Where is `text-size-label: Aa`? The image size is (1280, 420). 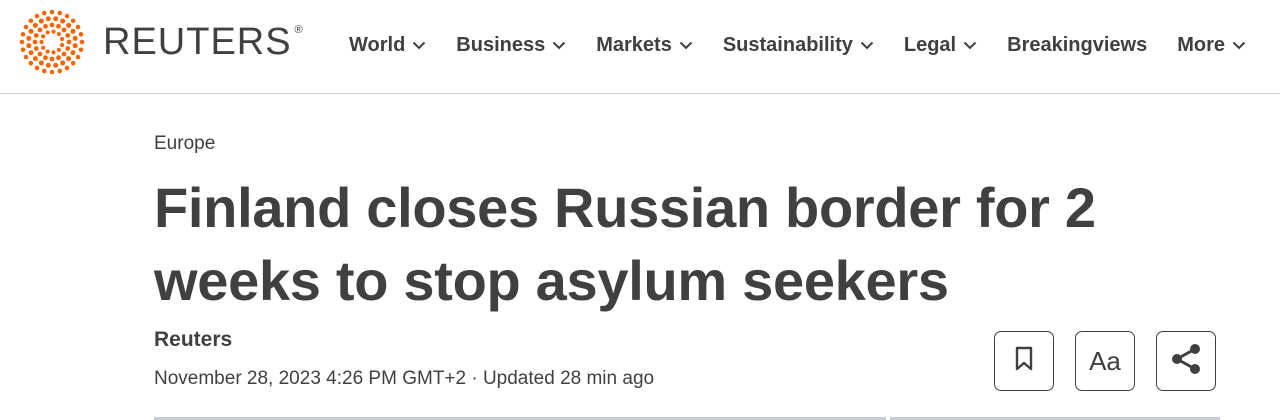 text-size-label: Aa is located at coordinates (1105, 360).